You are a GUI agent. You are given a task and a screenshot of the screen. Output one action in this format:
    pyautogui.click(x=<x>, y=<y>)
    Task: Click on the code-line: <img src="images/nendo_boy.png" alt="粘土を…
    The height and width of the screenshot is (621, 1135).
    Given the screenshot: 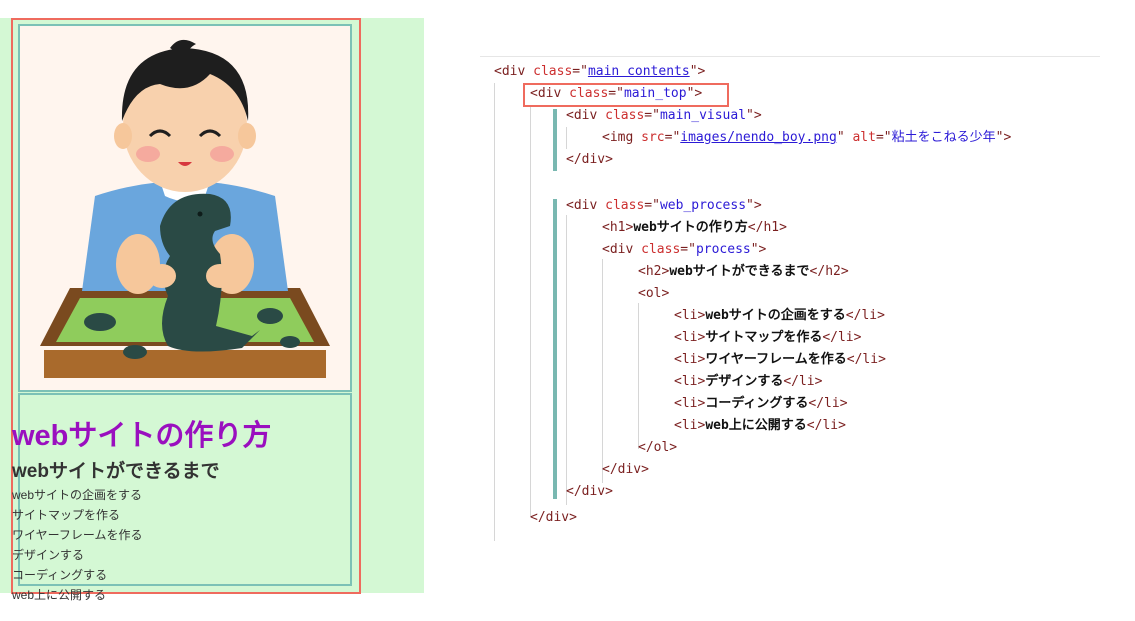 What is the action you would take?
    pyautogui.click(x=807, y=137)
    